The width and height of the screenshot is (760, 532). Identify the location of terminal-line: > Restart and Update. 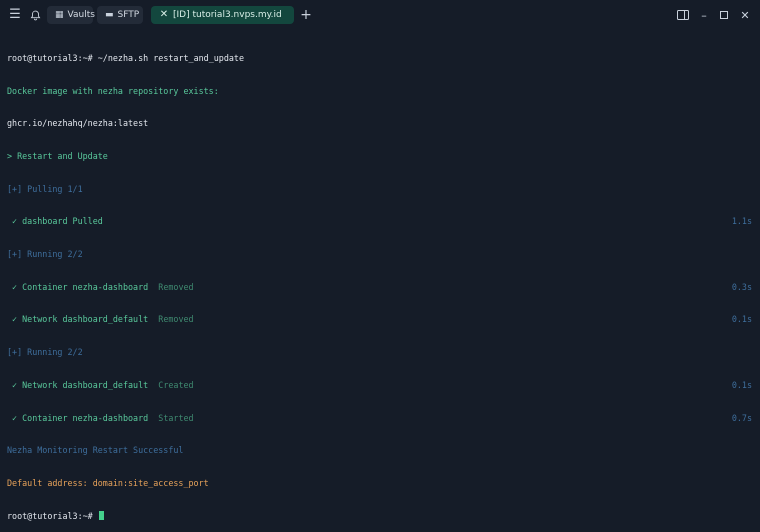
(57, 155).